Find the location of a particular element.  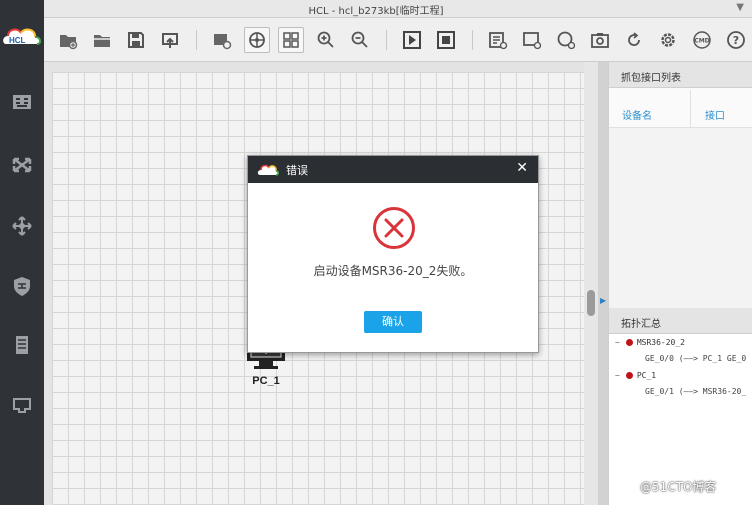

tree-node-msr: − MSR36-20_2 is located at coordinates (650, 342).